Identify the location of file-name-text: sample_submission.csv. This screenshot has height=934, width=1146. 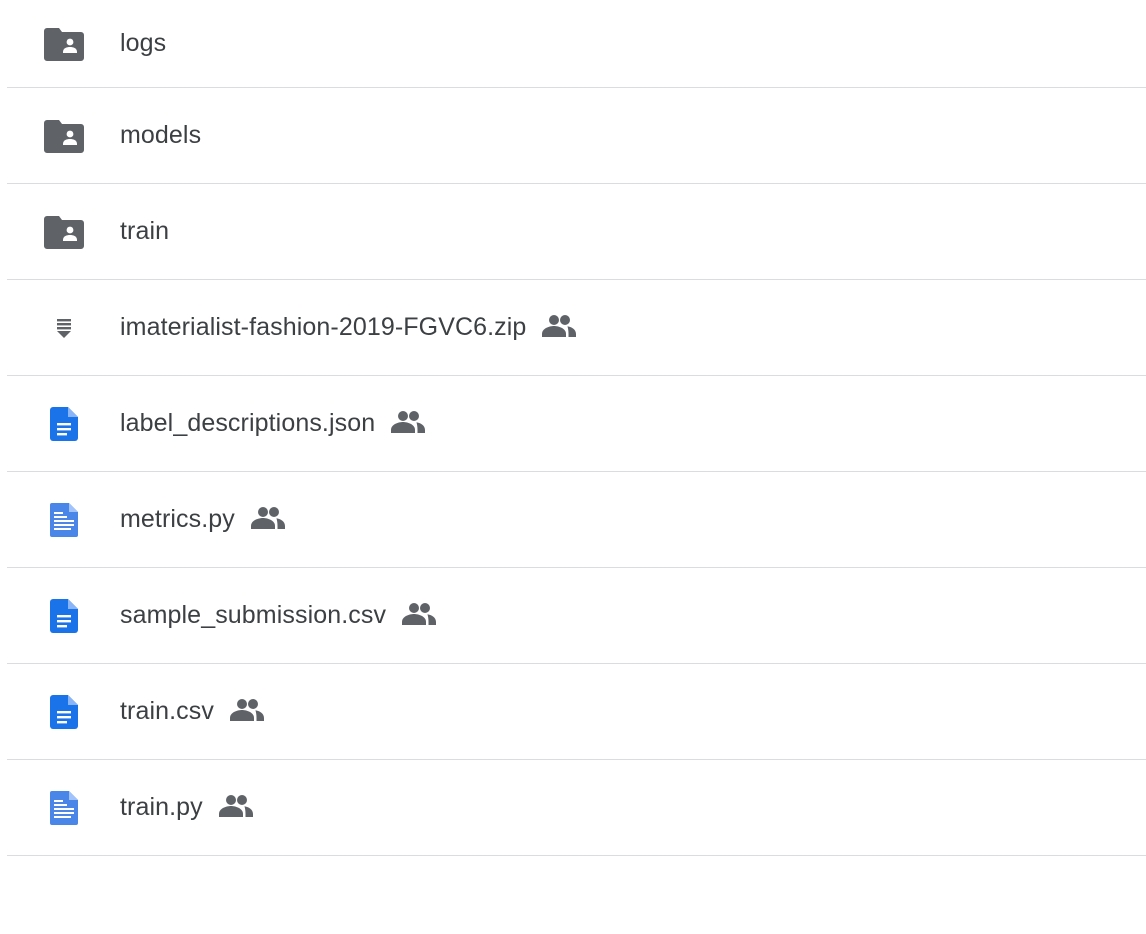
(253, 615).